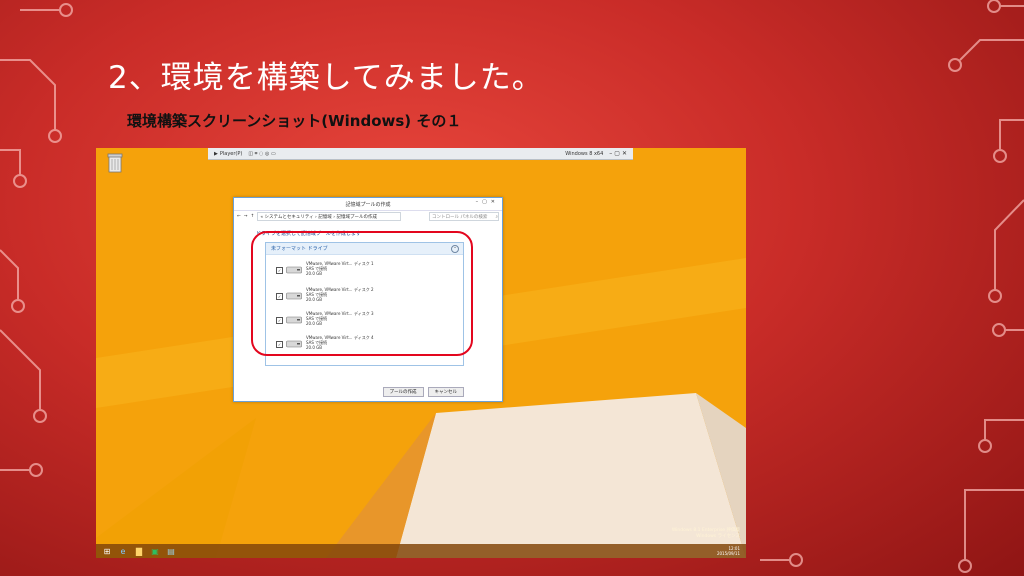 The height and width of the screenshot is (576, 1024). Describe the element at coordinates (496, 217) in the screenshot. I see `search-icon: ⌕` at that location.